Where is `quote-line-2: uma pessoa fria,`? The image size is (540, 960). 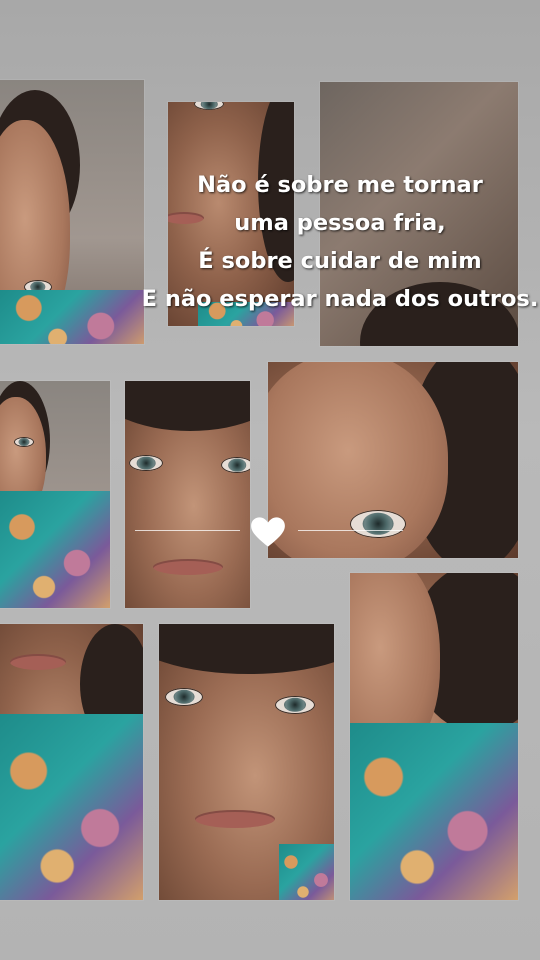 quote-line-2: uma pessoa fria, is located at coordinates (340, 223).